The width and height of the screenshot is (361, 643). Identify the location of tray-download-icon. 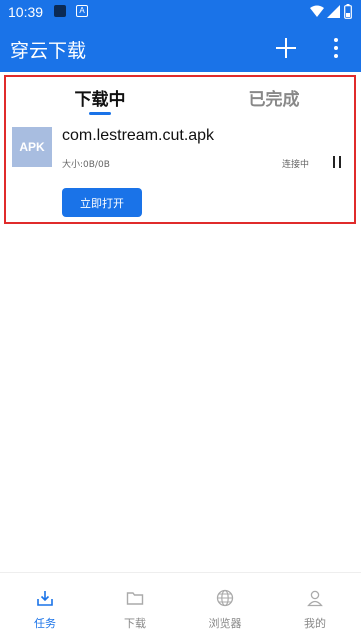
(45, 598).